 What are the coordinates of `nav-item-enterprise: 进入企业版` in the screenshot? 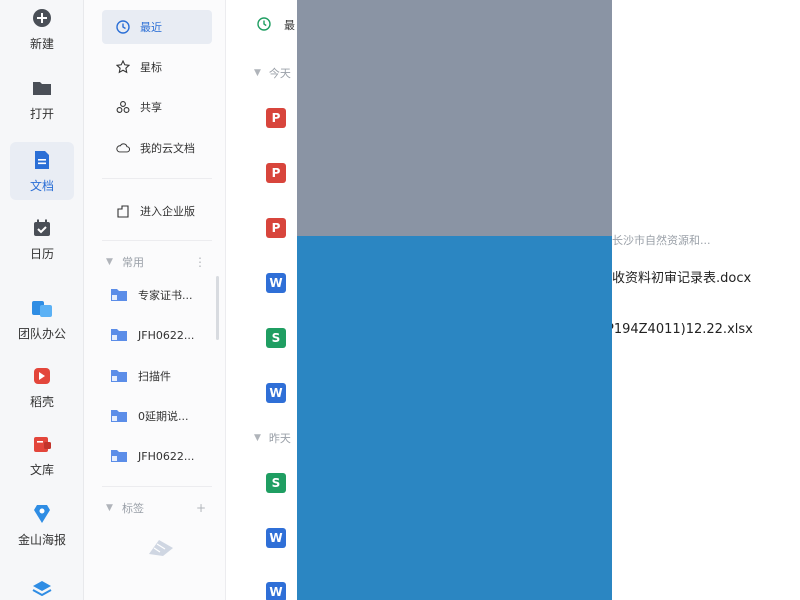 It's located at (157, 211).